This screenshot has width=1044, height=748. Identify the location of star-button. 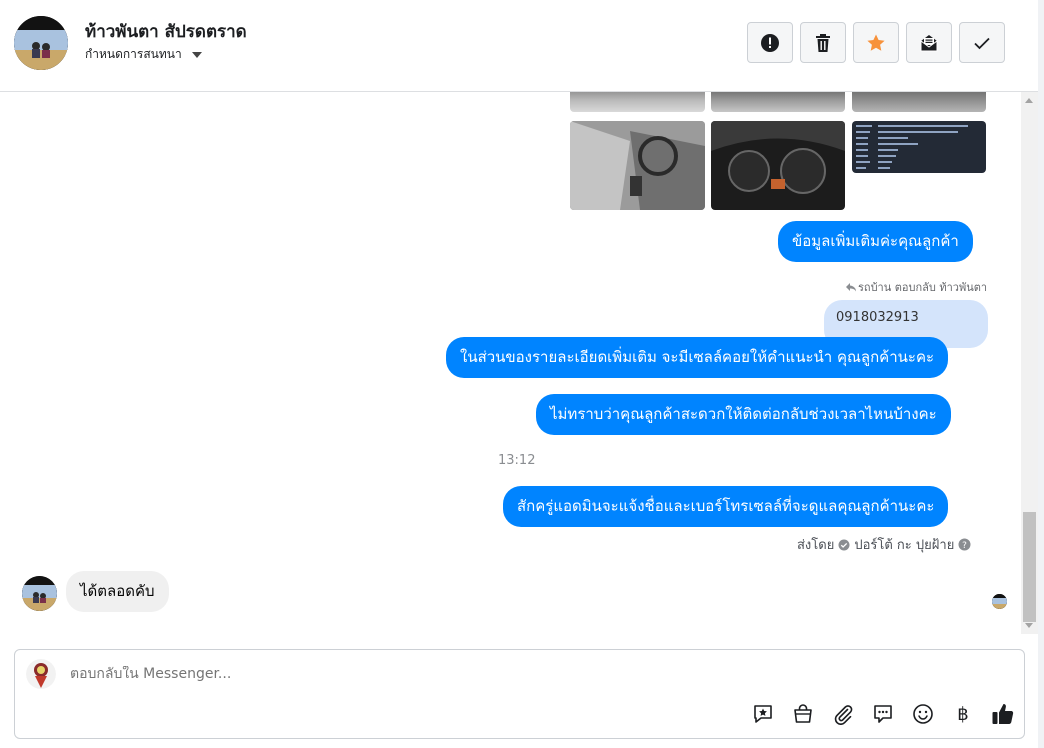
(876, 42).